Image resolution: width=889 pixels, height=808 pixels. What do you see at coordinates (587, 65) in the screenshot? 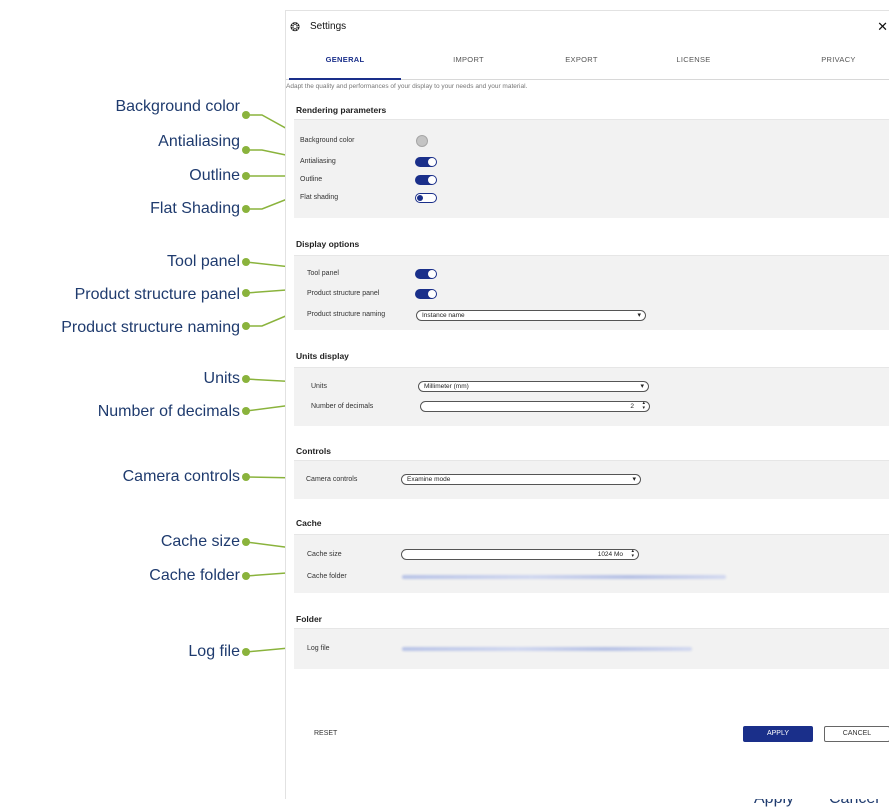
I see `tab-bar: GENERAL IMPORT EXPORT LICENSE PRIVACY` at bounding box center [587, 65].